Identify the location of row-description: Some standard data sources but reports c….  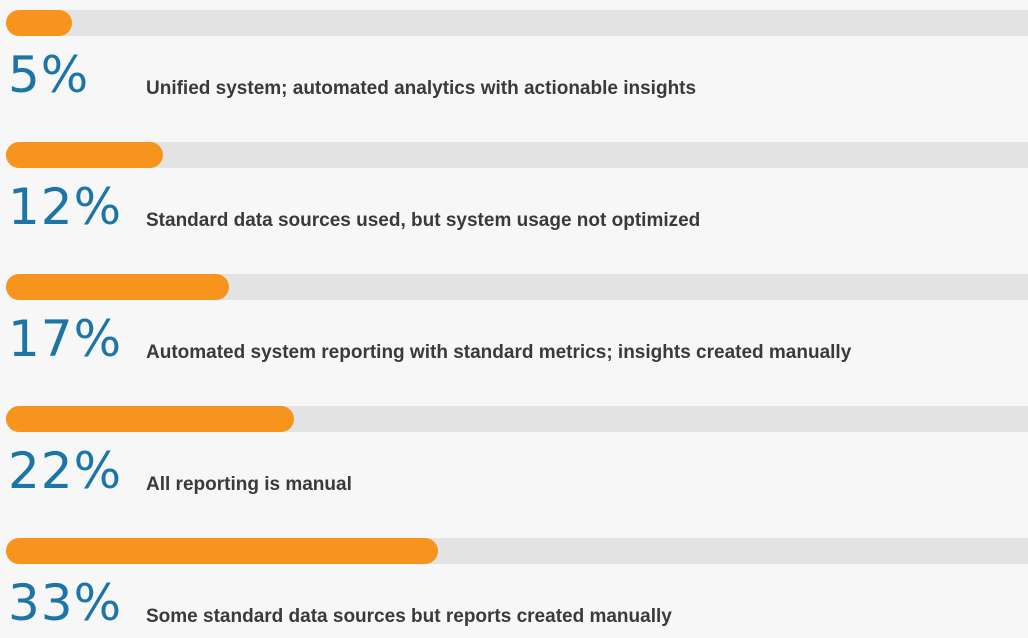
(409, 616).